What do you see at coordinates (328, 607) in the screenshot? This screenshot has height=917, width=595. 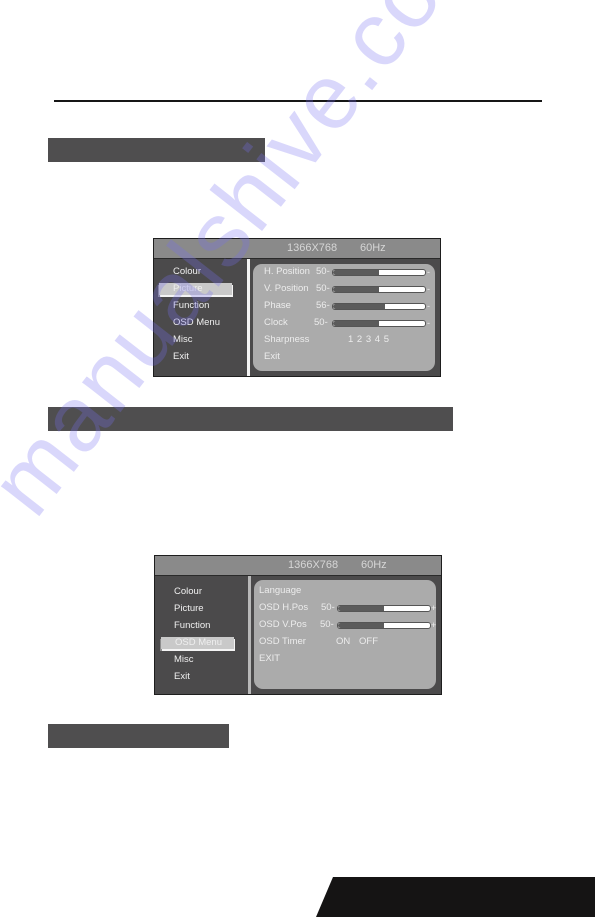 I see `osd-h-pos-value: 50-` at bounding box center [328, 607].